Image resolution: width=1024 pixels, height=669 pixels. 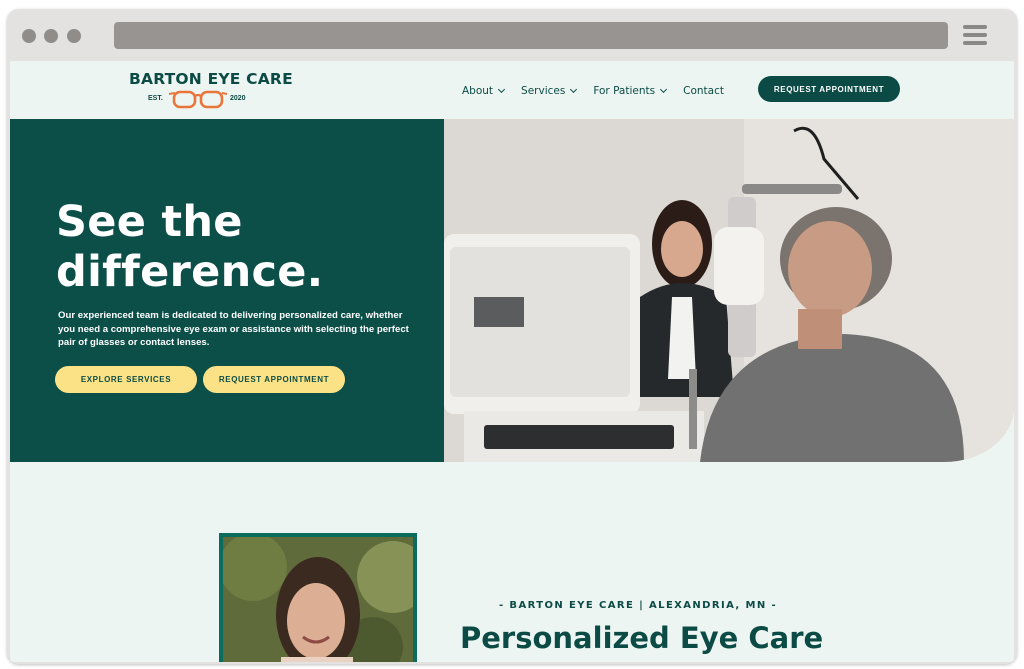 I want to click on nav-contact-label: Contact, so click(x=703, y=91).